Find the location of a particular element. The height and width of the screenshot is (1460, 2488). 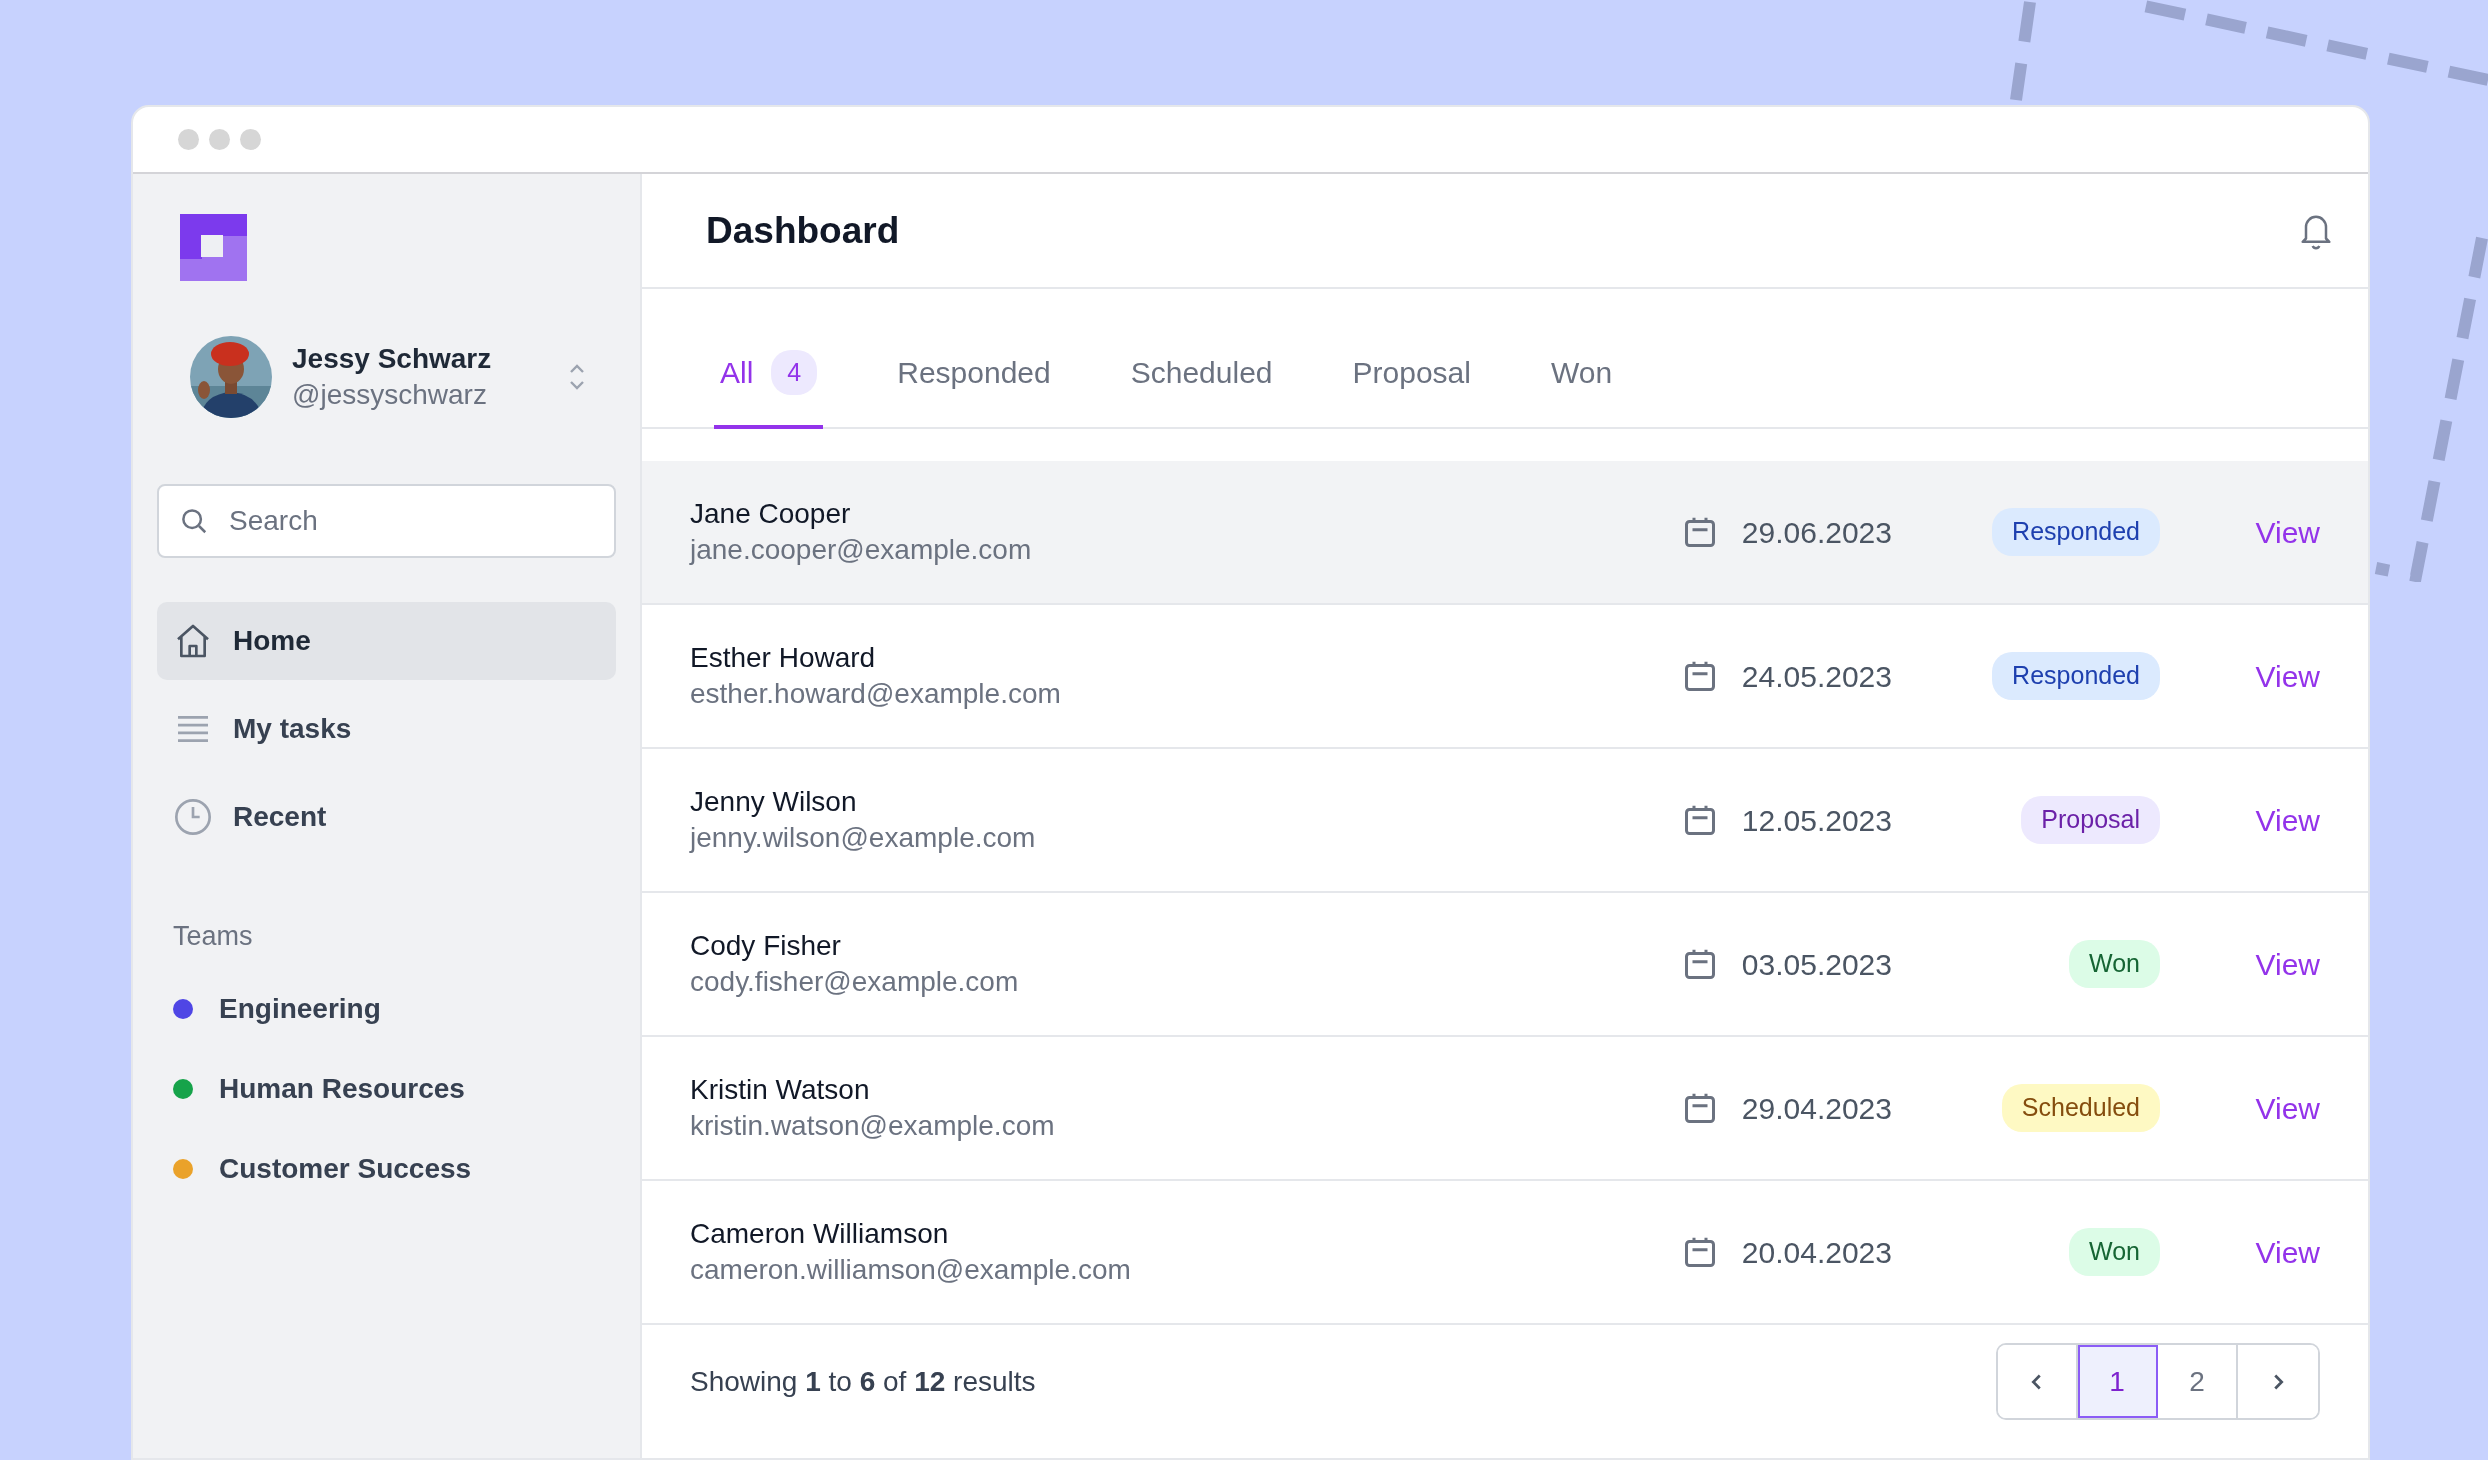

team-link: Human Resources is located at coordinates (342, 1088).